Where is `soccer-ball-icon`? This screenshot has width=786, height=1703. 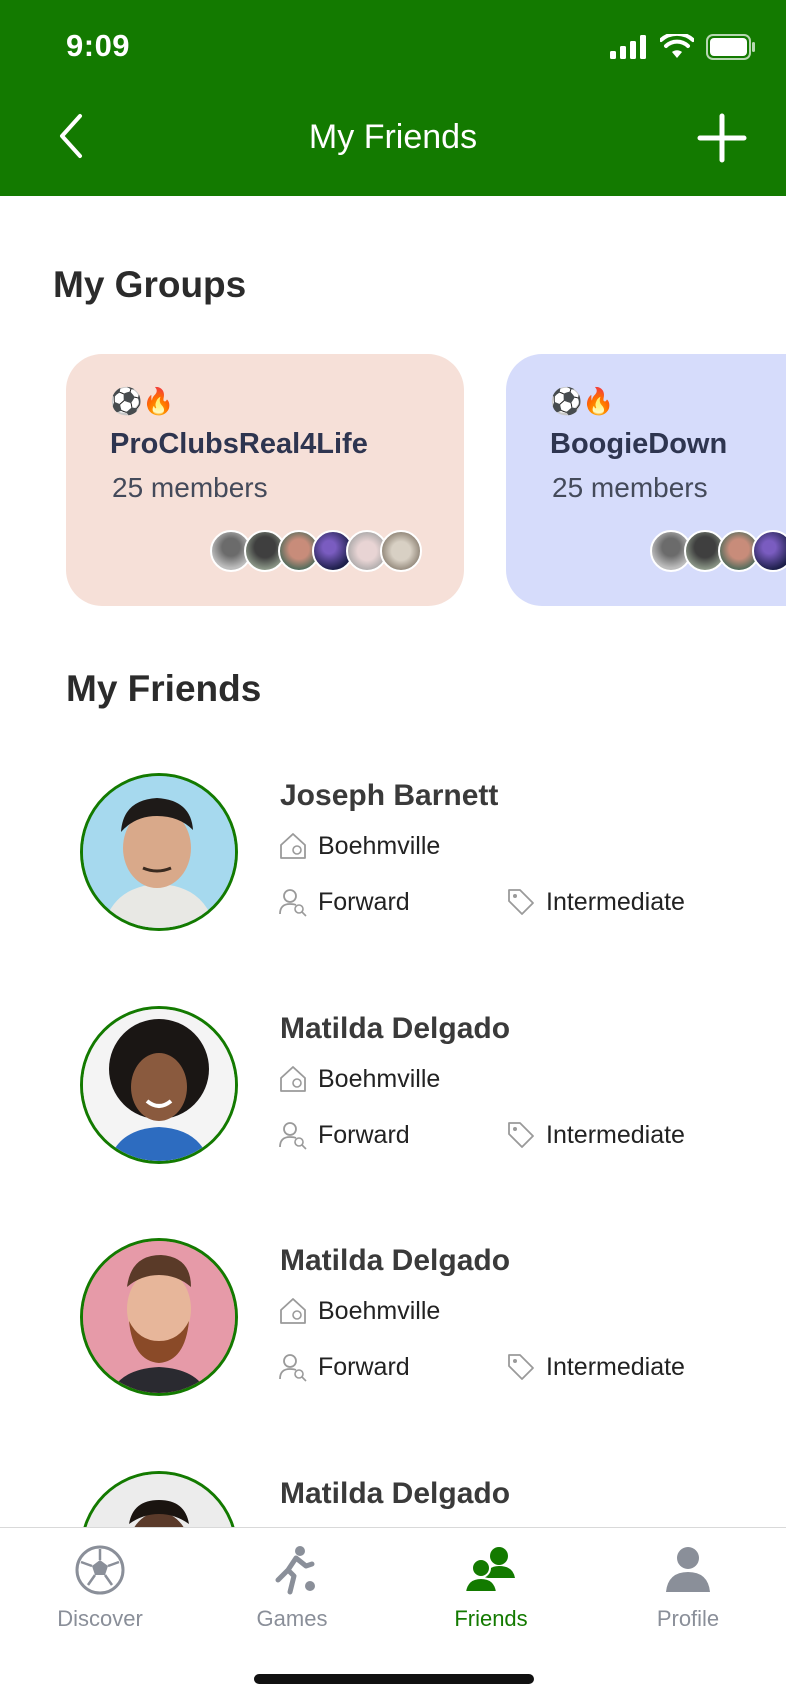 soccer-ball-icon is located at coordinates (100, 1570).